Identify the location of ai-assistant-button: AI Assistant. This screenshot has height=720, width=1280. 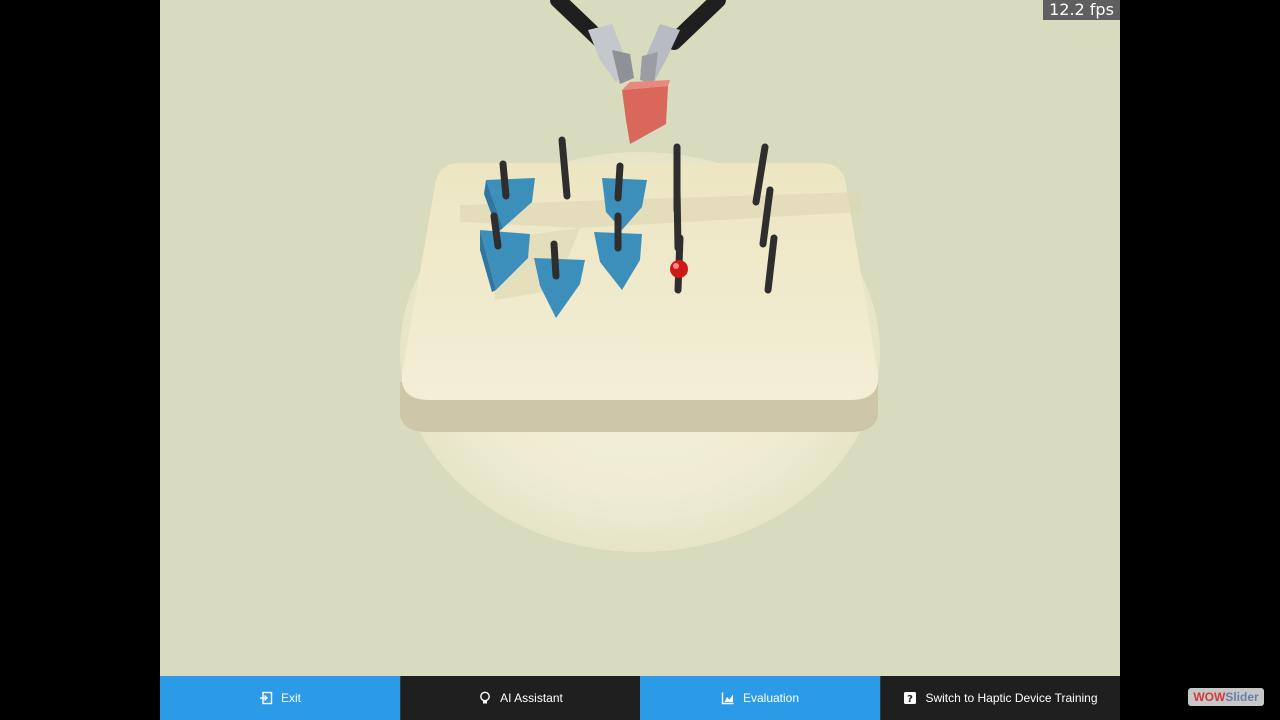
(520, 698).